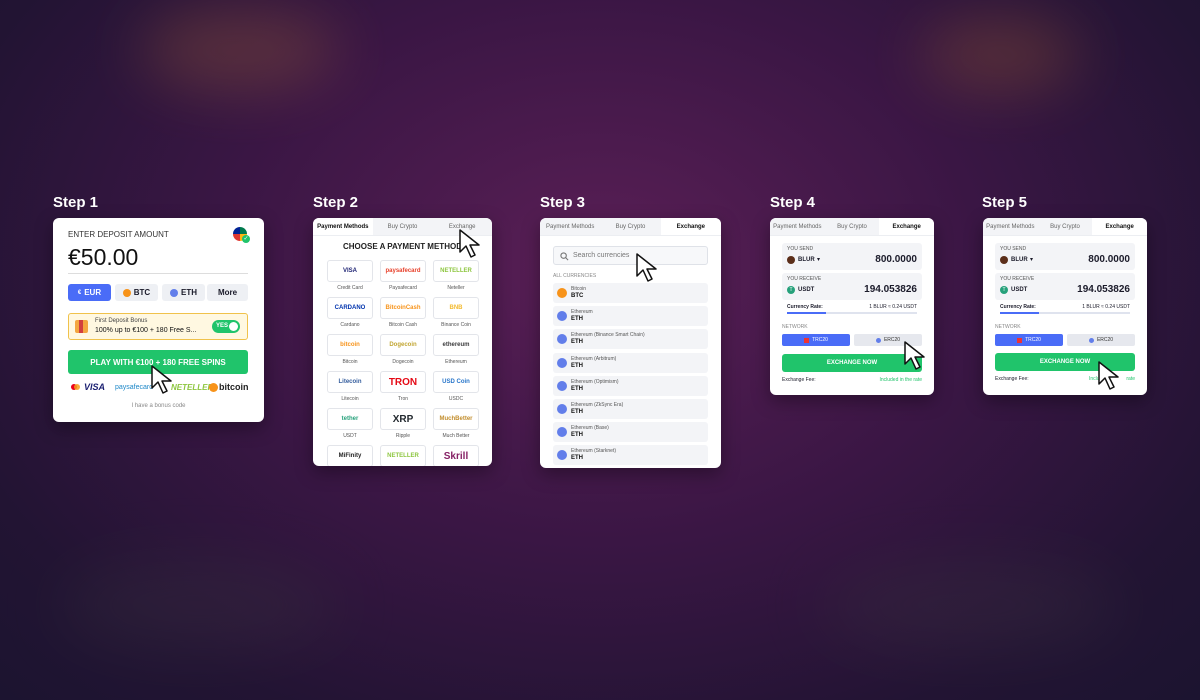 The width and height of the screenshot is (1200, 700). What do you see at coordinates (403, 271) in the screenshot?
I see `payment-method-paysafecard: paysafecard` at bounding box center [403, 271].